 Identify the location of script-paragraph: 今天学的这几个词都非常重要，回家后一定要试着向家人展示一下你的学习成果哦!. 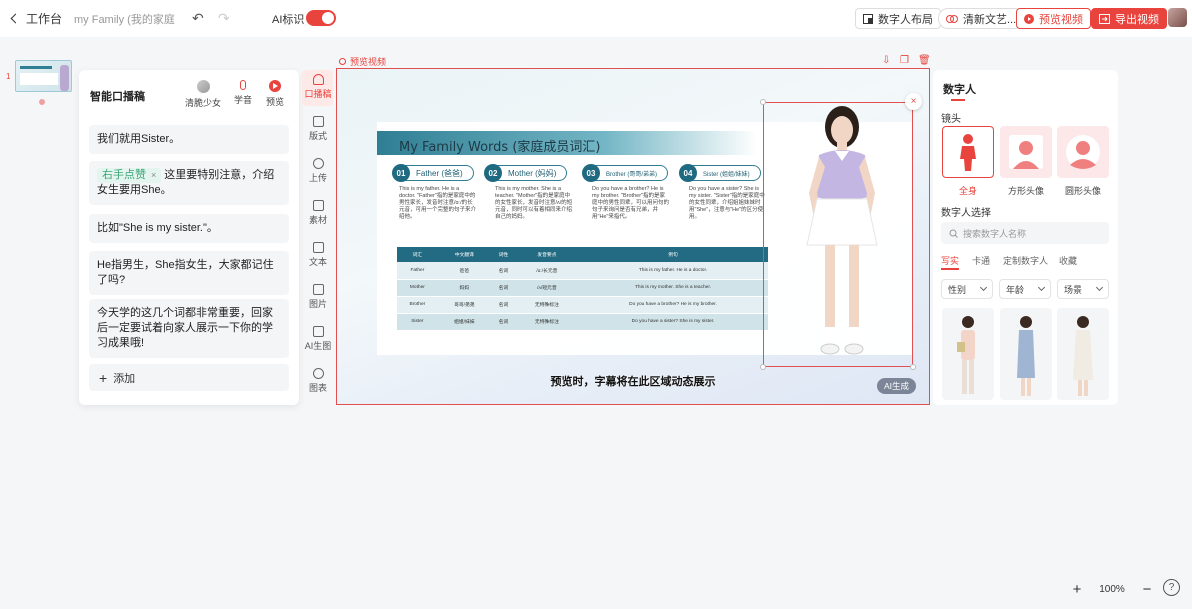
(189, 328).